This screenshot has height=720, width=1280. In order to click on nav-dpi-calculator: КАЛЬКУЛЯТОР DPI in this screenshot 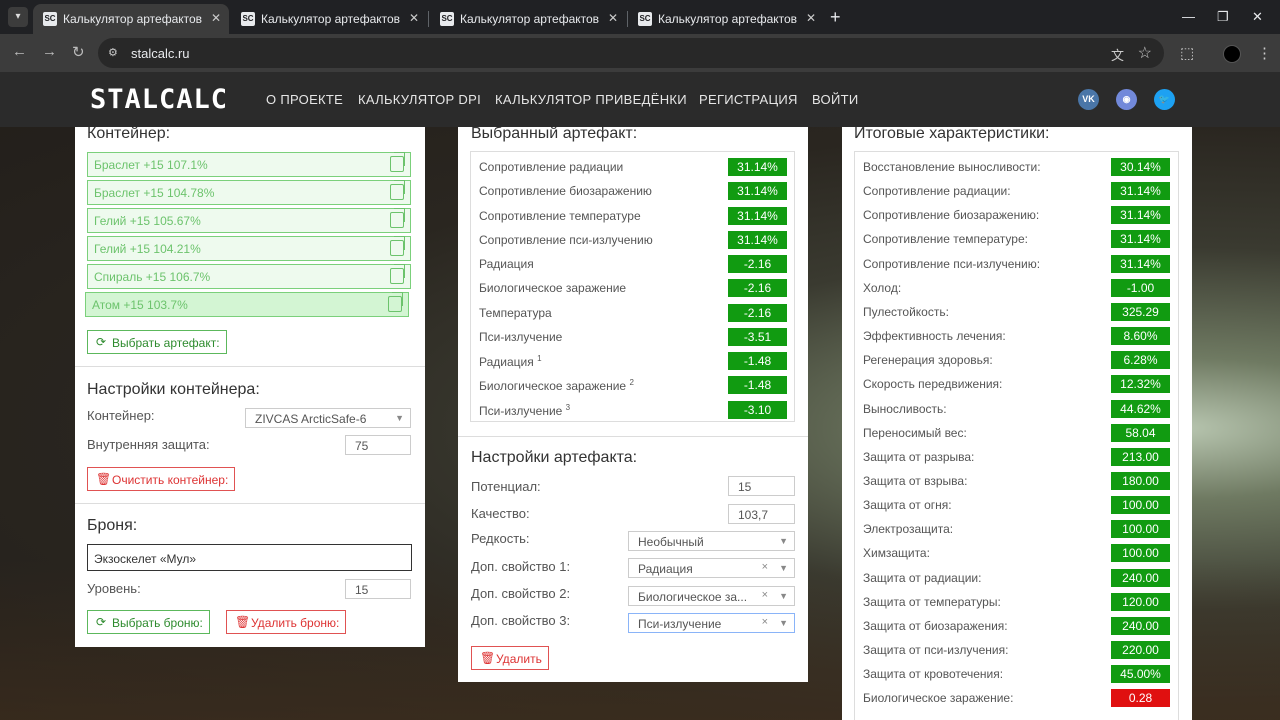, I will do `click(419, 99)`.